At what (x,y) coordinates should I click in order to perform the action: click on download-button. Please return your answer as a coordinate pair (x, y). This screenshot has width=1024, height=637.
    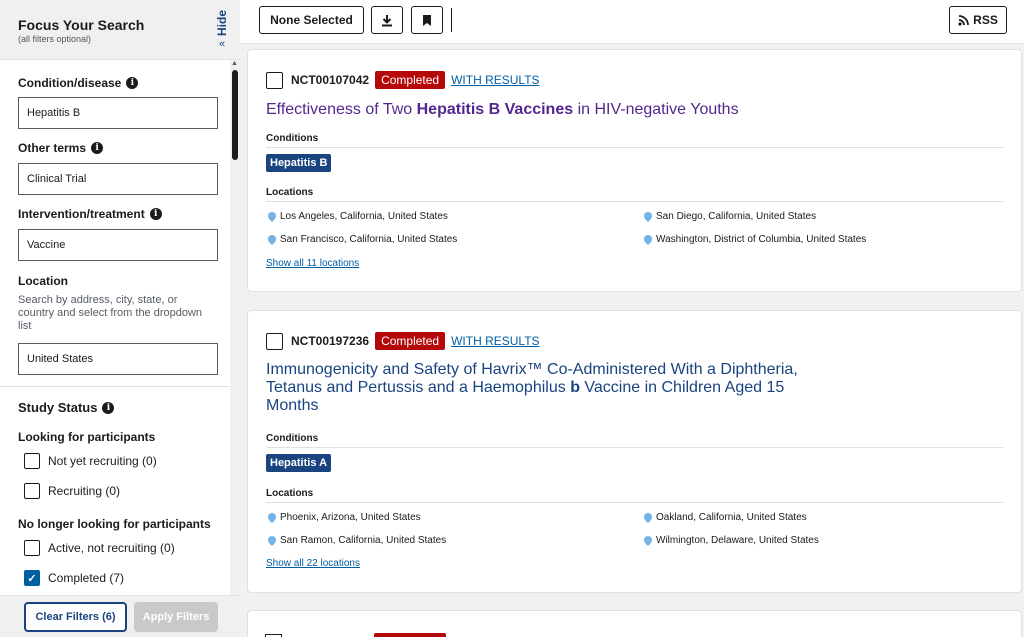
    Looking at the image, I should click on (387, 20).